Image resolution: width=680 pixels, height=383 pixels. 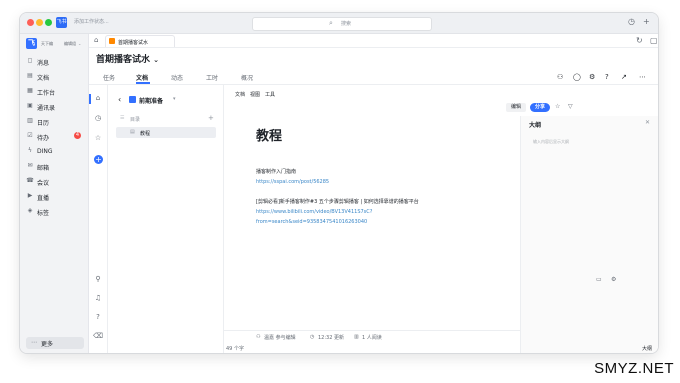 What do you see at coordinates (240, 94) in the screenshot?
I see `menu-doc: 文档` at bounding box center [240, 94].